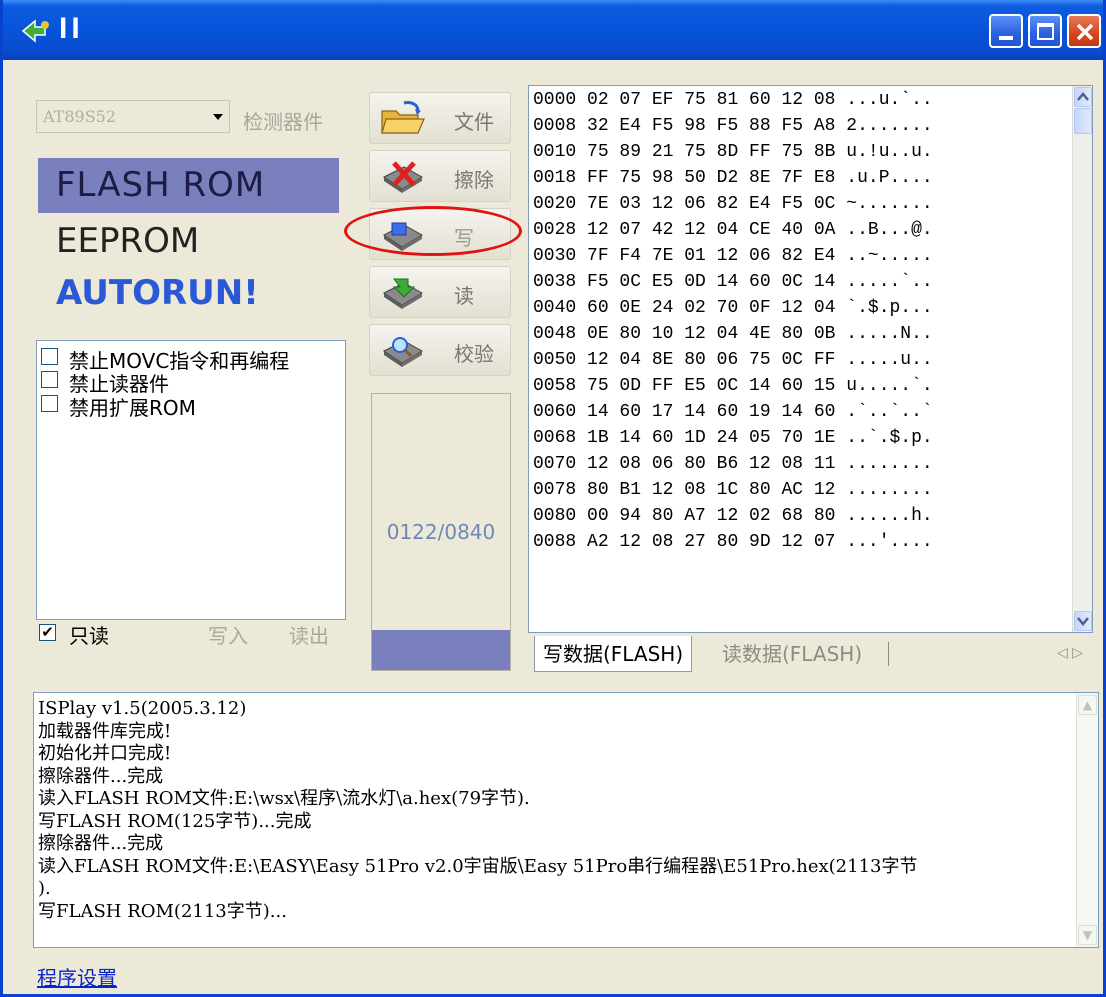 The height and width of the screenshot is (997, 1106). Describe the element at coordinates (711, 386) in the screenshot. I see `hex-bytes: 75 0D FF E5 0C 14 60 15` at that location.